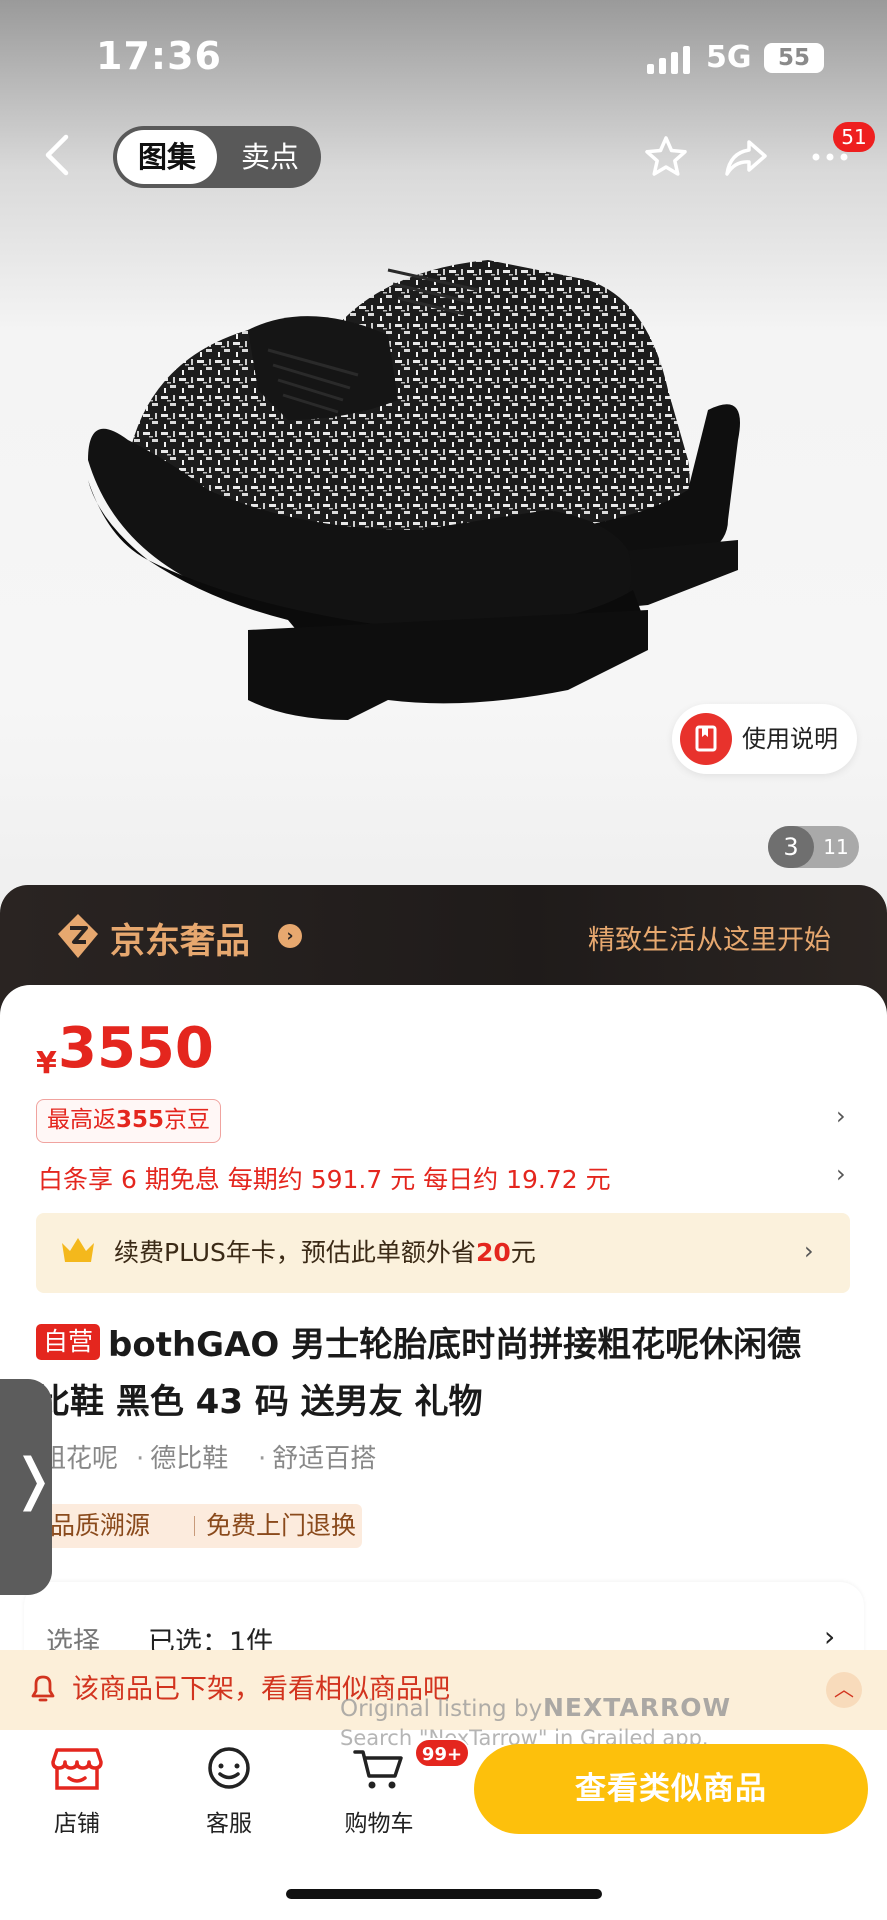 This screenshot has height=1920, width=887. I want to click on price-currency: ¥, so click(46, 1063).